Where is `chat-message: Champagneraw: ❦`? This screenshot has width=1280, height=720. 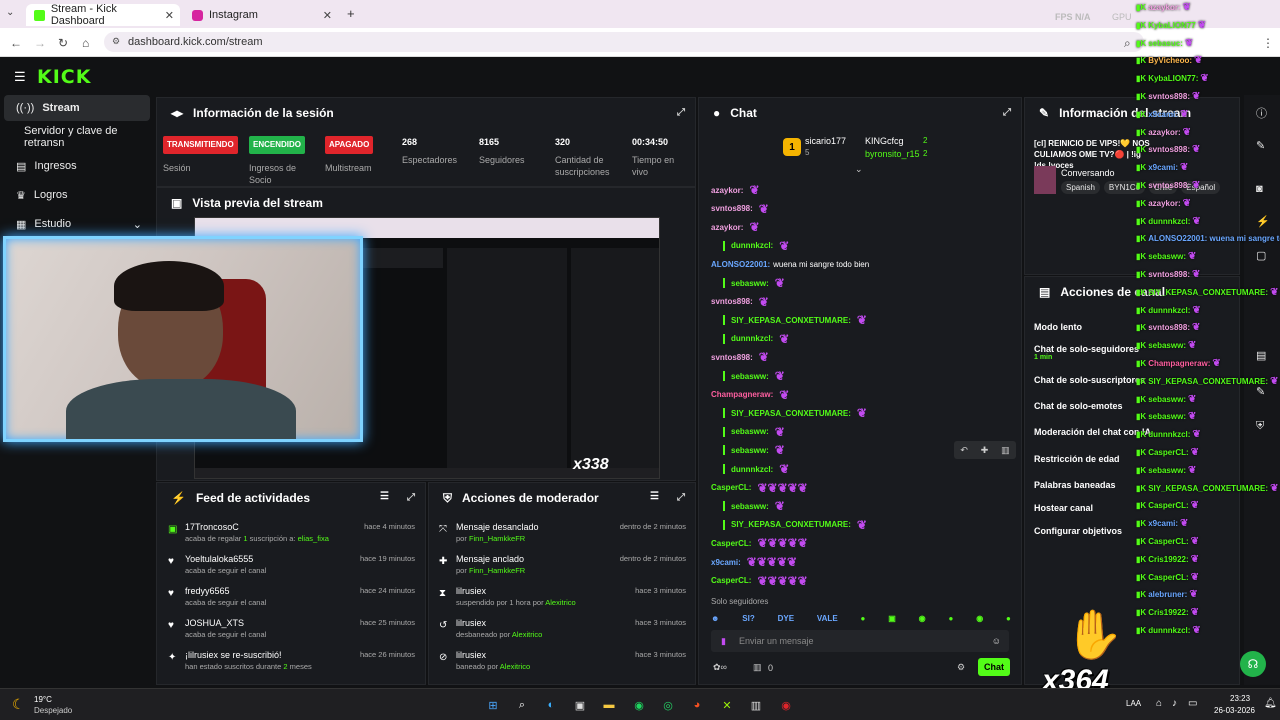 chat-message: Champagneraw: ❦ is located at coordinates (750, 395).